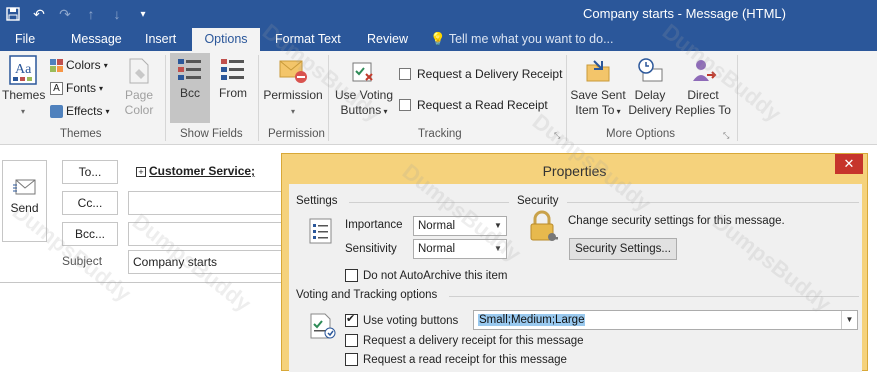 This screenshot has height=372, width=877. I want to click on more-options-dialog-launcher-icon: ⤡, so click(726, 136).